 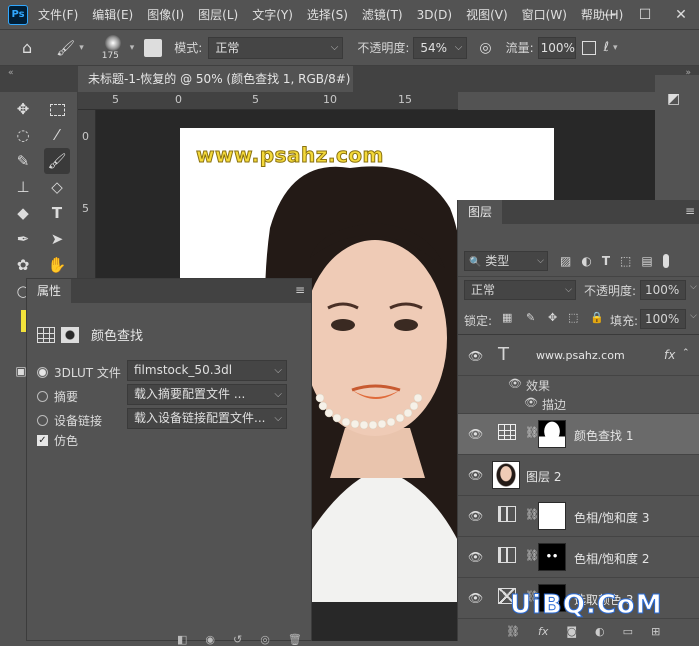 I want to click on option-abstract: 摘要, so click(x=57, y=396).